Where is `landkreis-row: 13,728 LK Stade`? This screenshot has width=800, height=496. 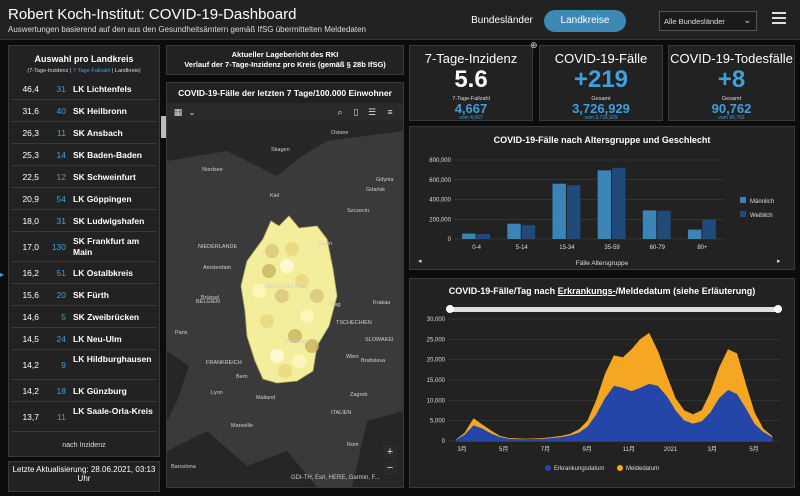
landkreis-row: 13,728 LK Stade is located at coordinates (84, 435).